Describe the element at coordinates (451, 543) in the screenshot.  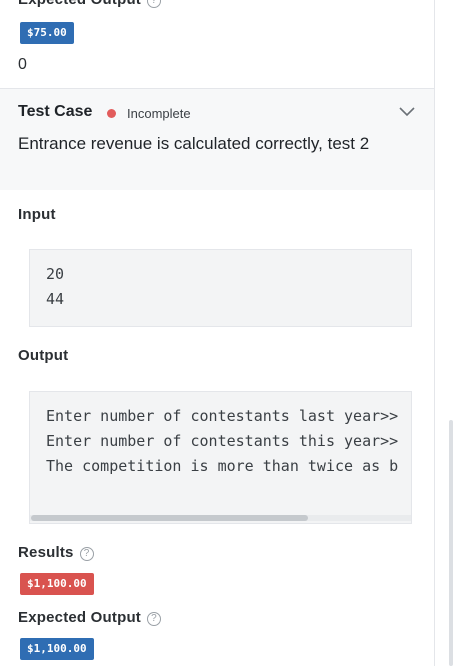
I see `page-scrollbar-thumb` at that location.